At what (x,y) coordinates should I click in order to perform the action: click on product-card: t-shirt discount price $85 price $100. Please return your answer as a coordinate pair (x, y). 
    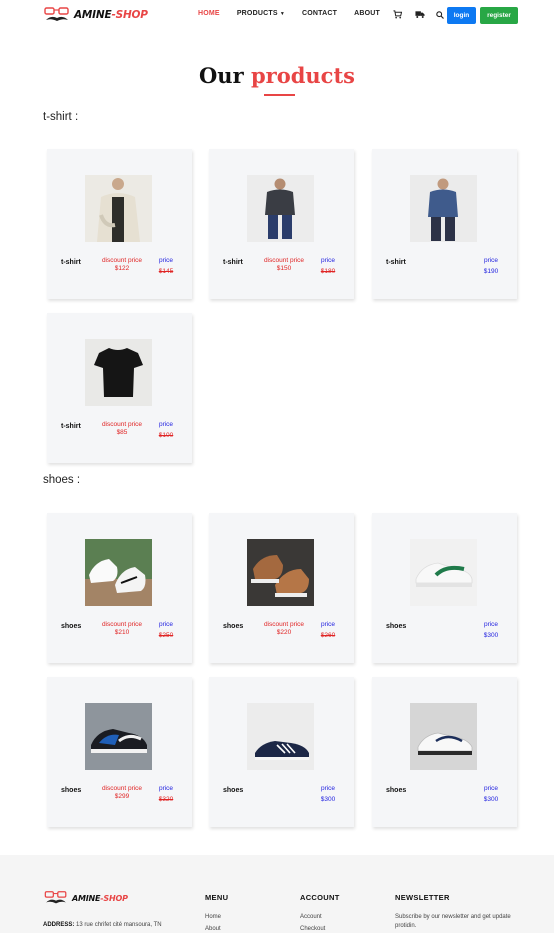
    Looking at the image, I should click on (119, 388).